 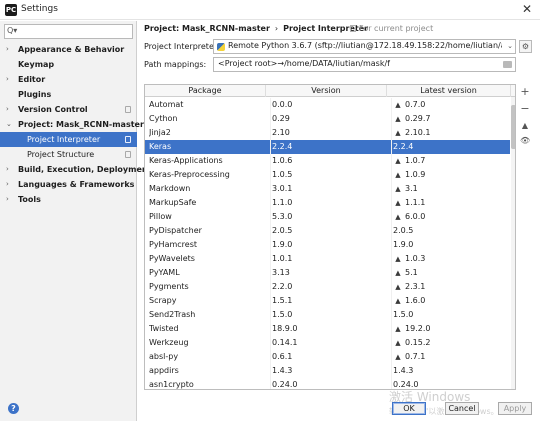 What do you see at coordinates (513, 127) in the screenshot?
I see `scrollbar-thumb` at bounding box center [513, 127].